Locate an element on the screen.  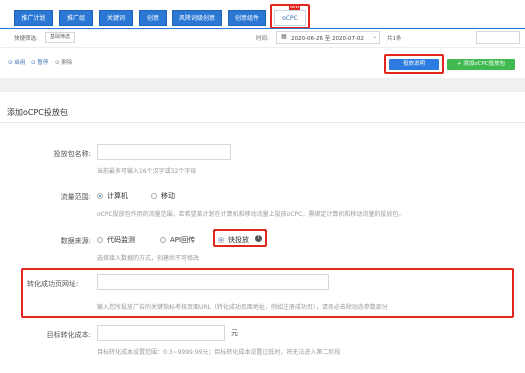
radio-computer is located at coordinates (100, 196).